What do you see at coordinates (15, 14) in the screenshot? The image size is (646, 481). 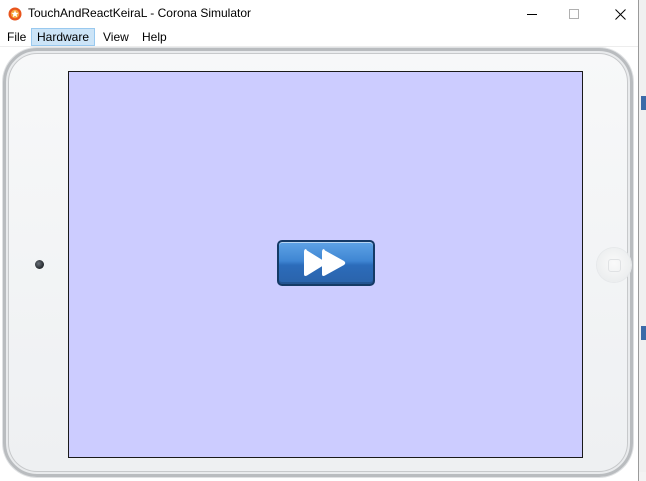 I see `corona-icon` at bounding box center [15, 14].